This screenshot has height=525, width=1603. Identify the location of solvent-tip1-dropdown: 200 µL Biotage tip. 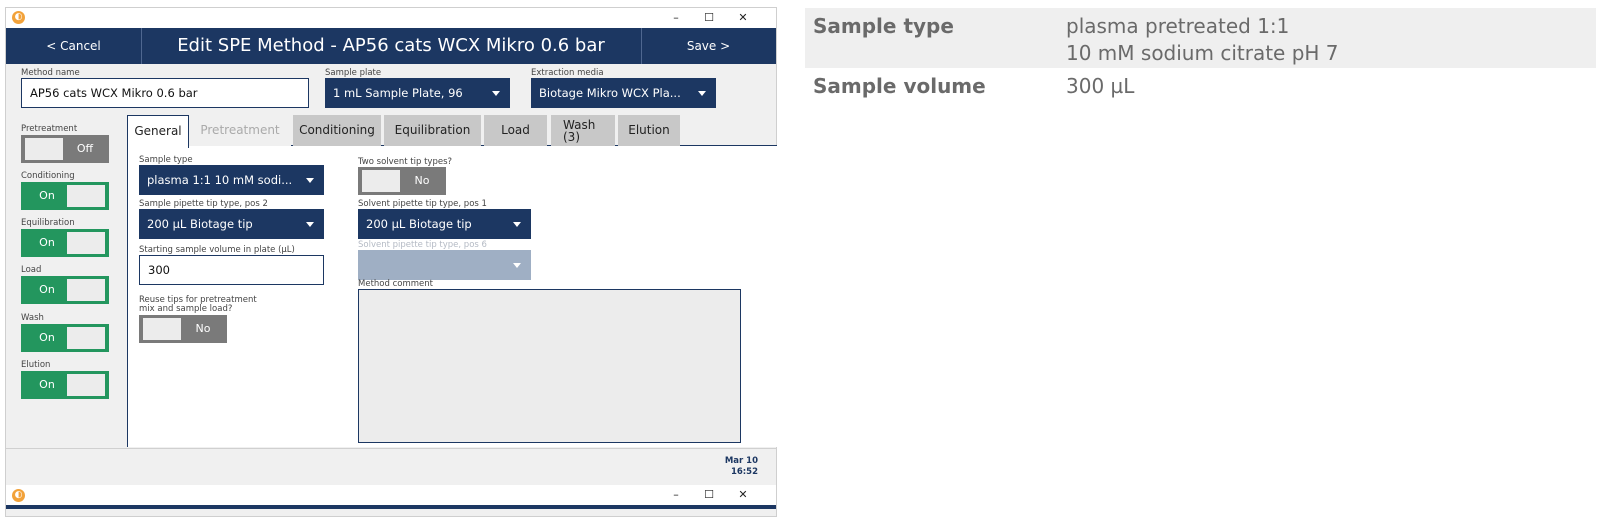
(444, 224).